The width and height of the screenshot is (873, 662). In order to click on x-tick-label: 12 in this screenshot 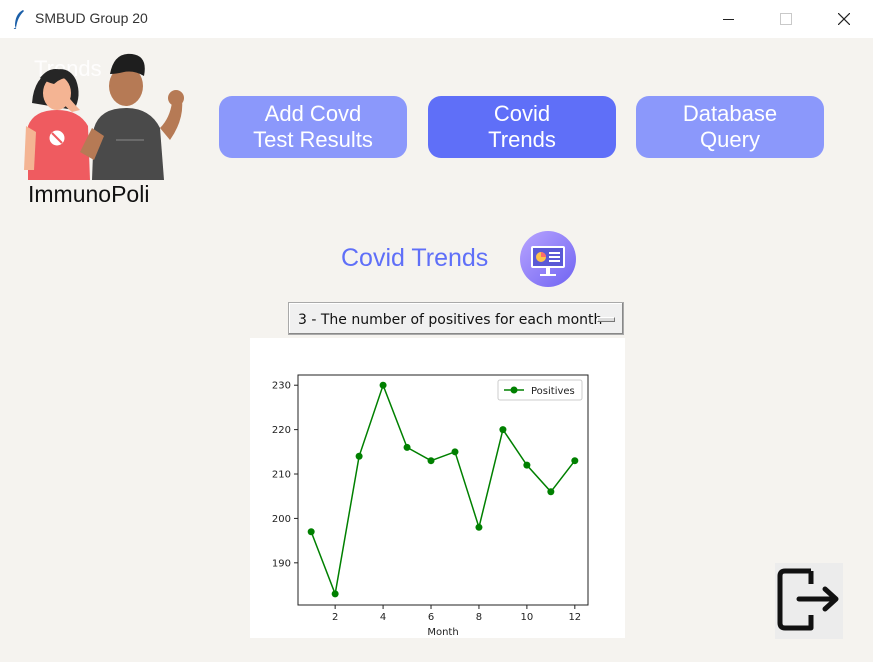, I will do `click(574, 617)`.